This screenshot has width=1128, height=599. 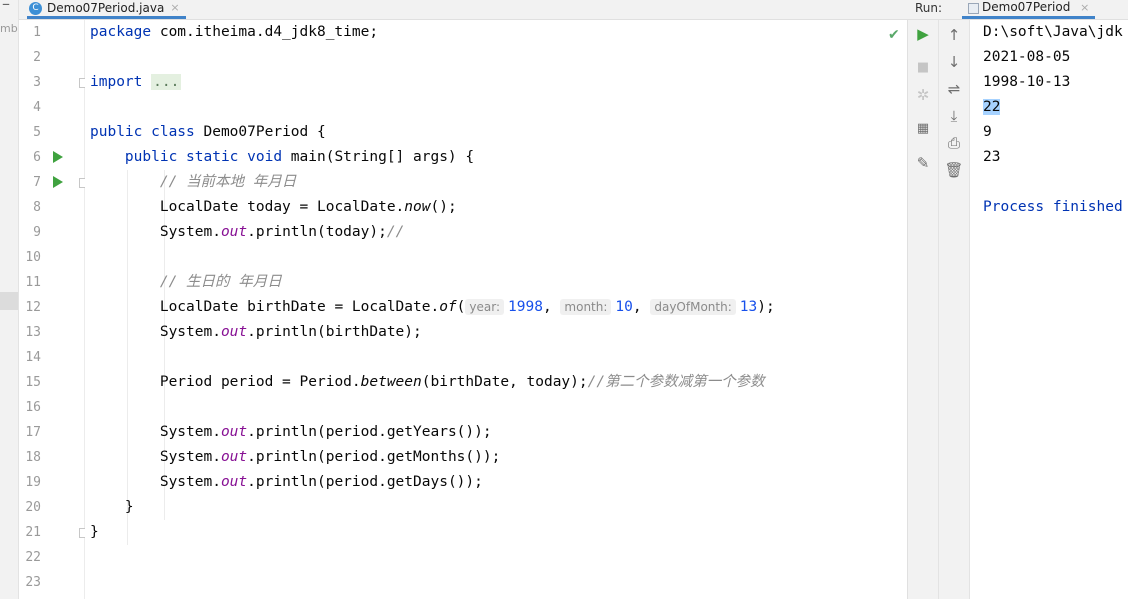 I want to click on code-line-14: System.out.println(birthDate);, so click(x=256, y=332).